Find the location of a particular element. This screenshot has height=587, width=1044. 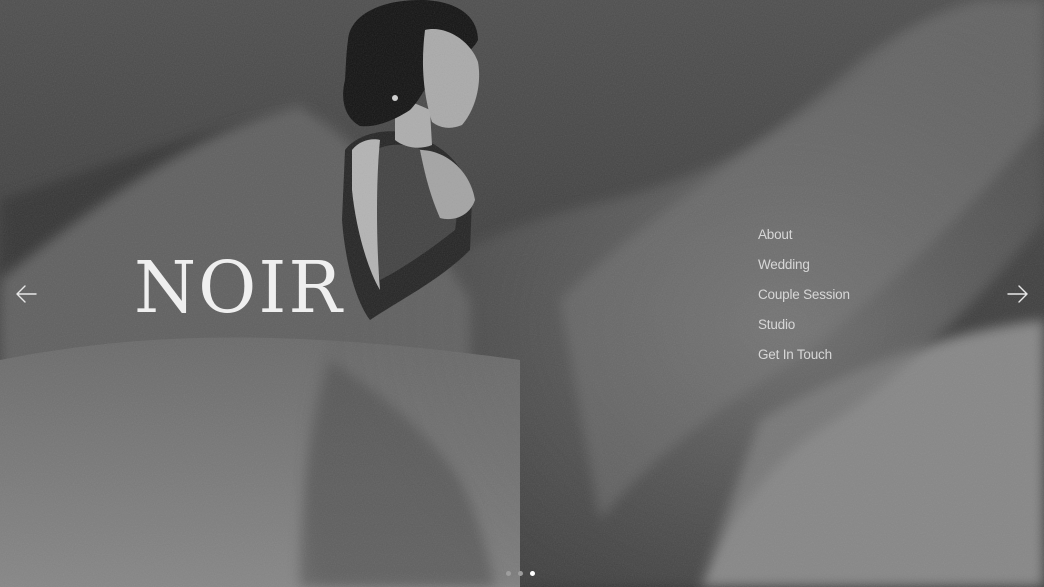

nav-item-studio: Studio is located at coordinates (858, 327).